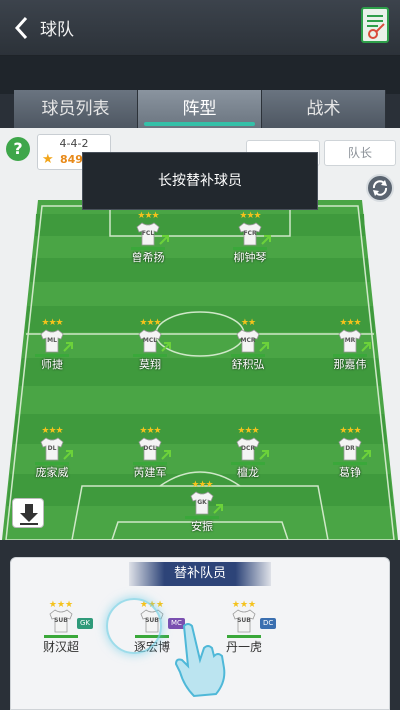 The height and width of the screenshot is (710, 400). What do you see at coordinates (18, 149) in the screenshot?
I see `help-icon: ?` at bounding box center [18, 149].